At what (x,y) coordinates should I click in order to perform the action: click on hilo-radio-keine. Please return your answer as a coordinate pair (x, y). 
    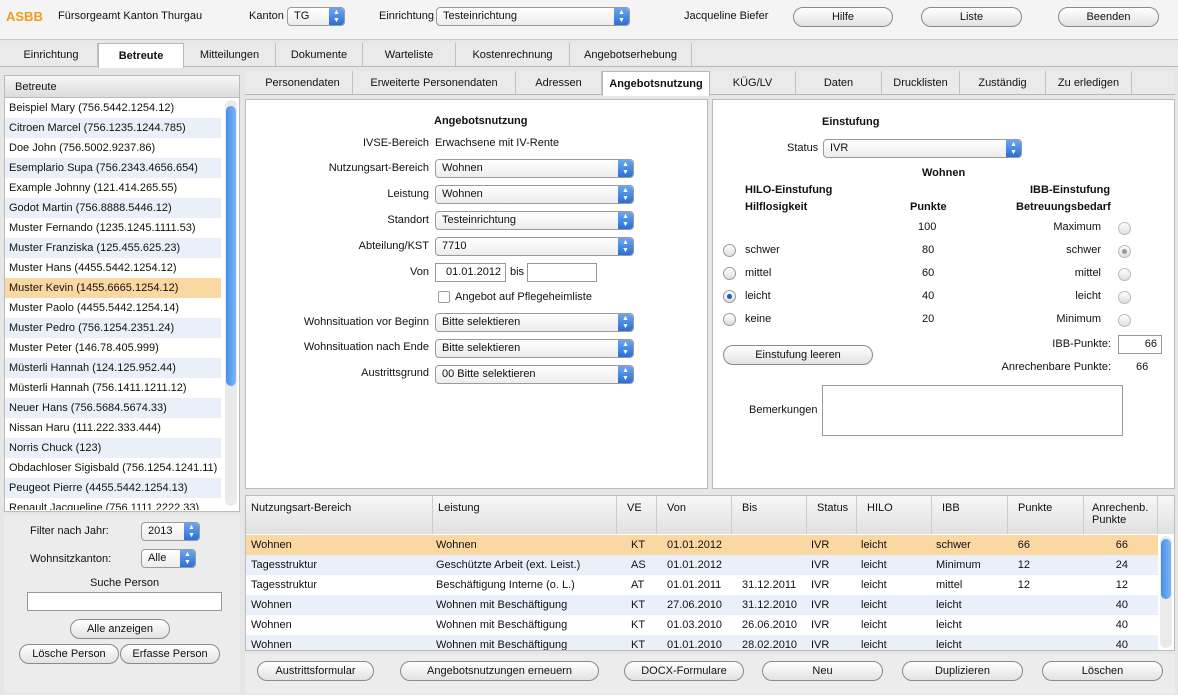
    Looking at the image, I should click on (729, 319).